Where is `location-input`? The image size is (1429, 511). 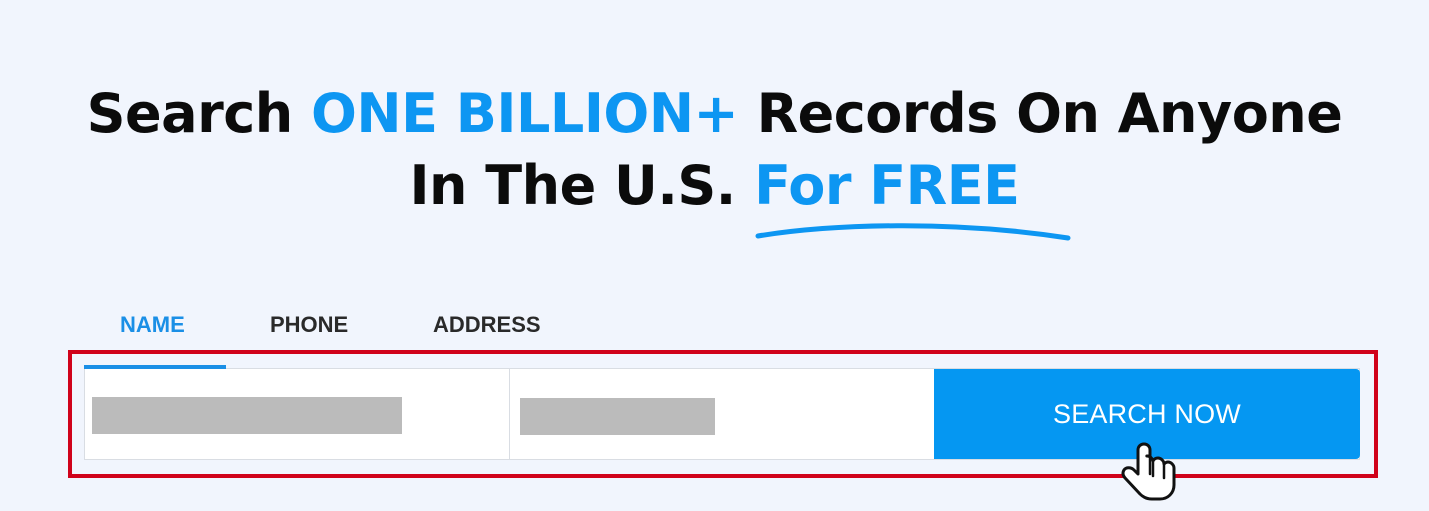 location-input is located at coordinates (722, 414).